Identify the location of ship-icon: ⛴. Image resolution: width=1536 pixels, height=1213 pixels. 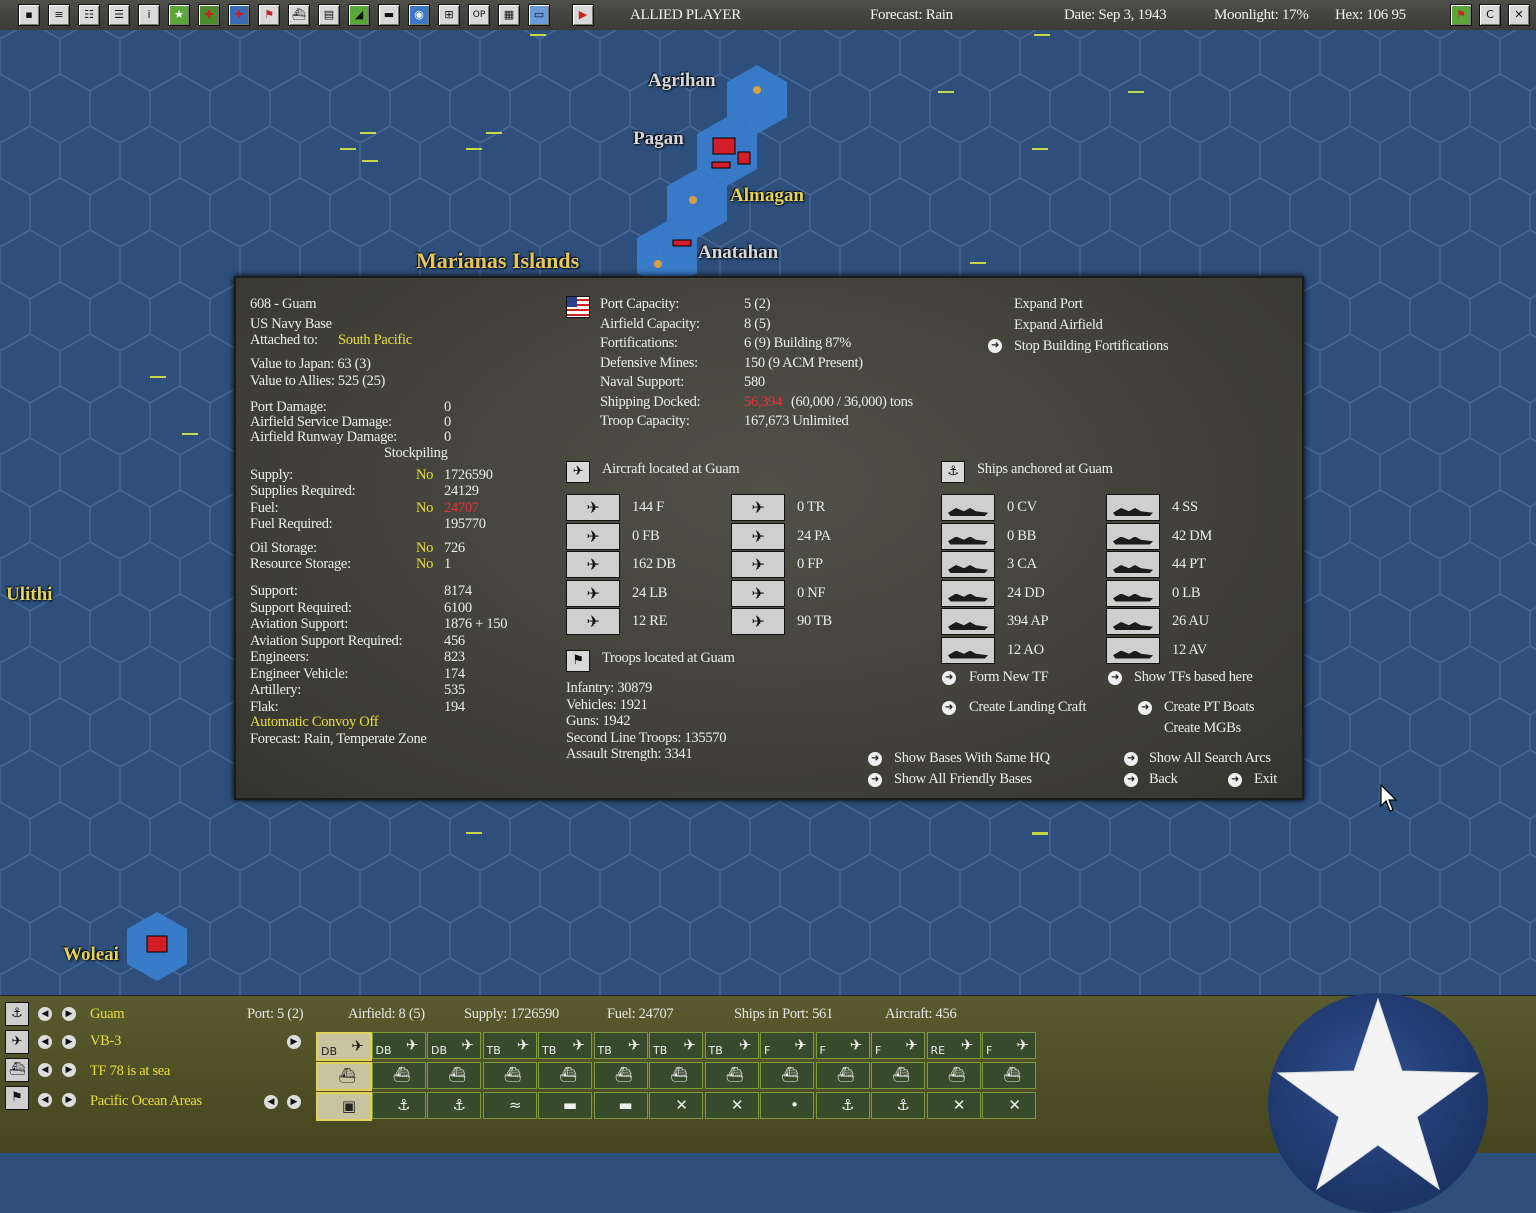
(299, 15).